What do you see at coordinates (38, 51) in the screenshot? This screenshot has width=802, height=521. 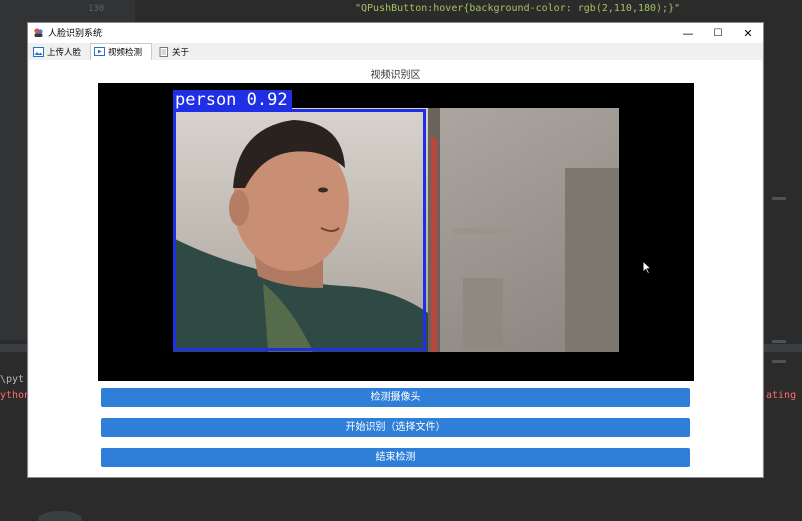 I see `image-icon` at bounding box center [38, 51].